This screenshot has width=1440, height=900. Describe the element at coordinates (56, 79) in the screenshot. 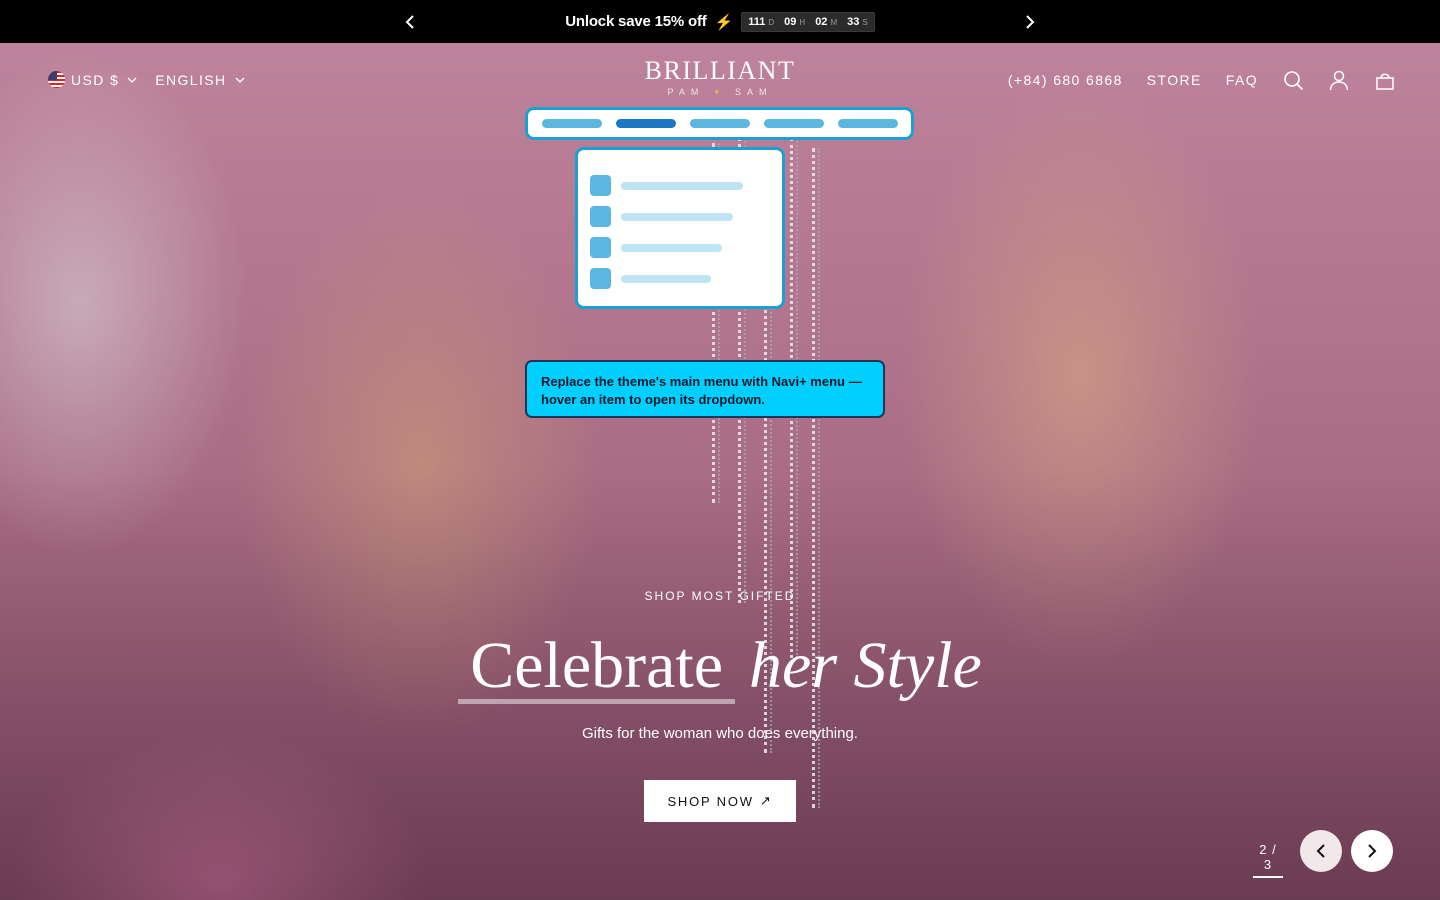

I see `us-flag-icon` at that location.